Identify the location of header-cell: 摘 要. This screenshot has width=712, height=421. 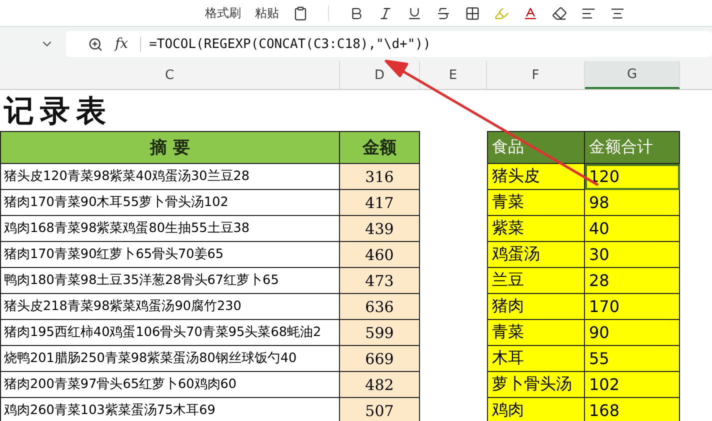
(170, 147).